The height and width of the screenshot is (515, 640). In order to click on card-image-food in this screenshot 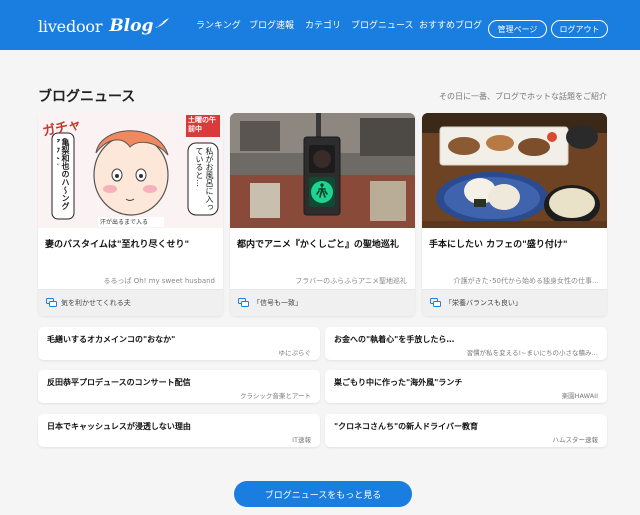, I will do `click(514, 170)`.